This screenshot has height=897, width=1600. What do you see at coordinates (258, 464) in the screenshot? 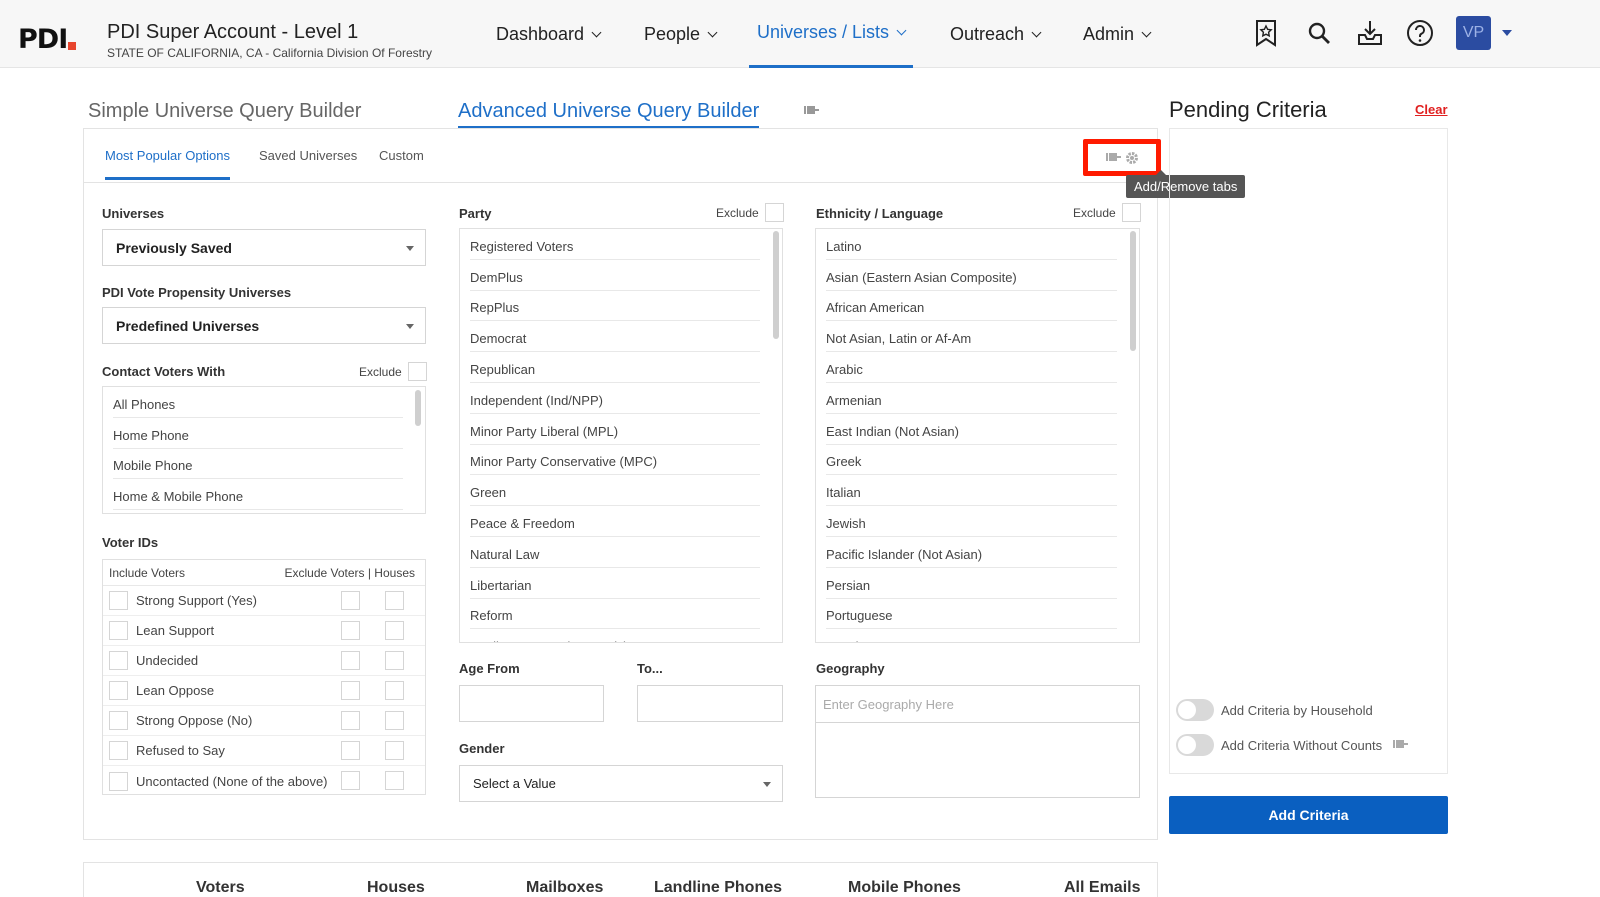
I see `list-item: Mobile Phone` at bounding box center [258, 464].